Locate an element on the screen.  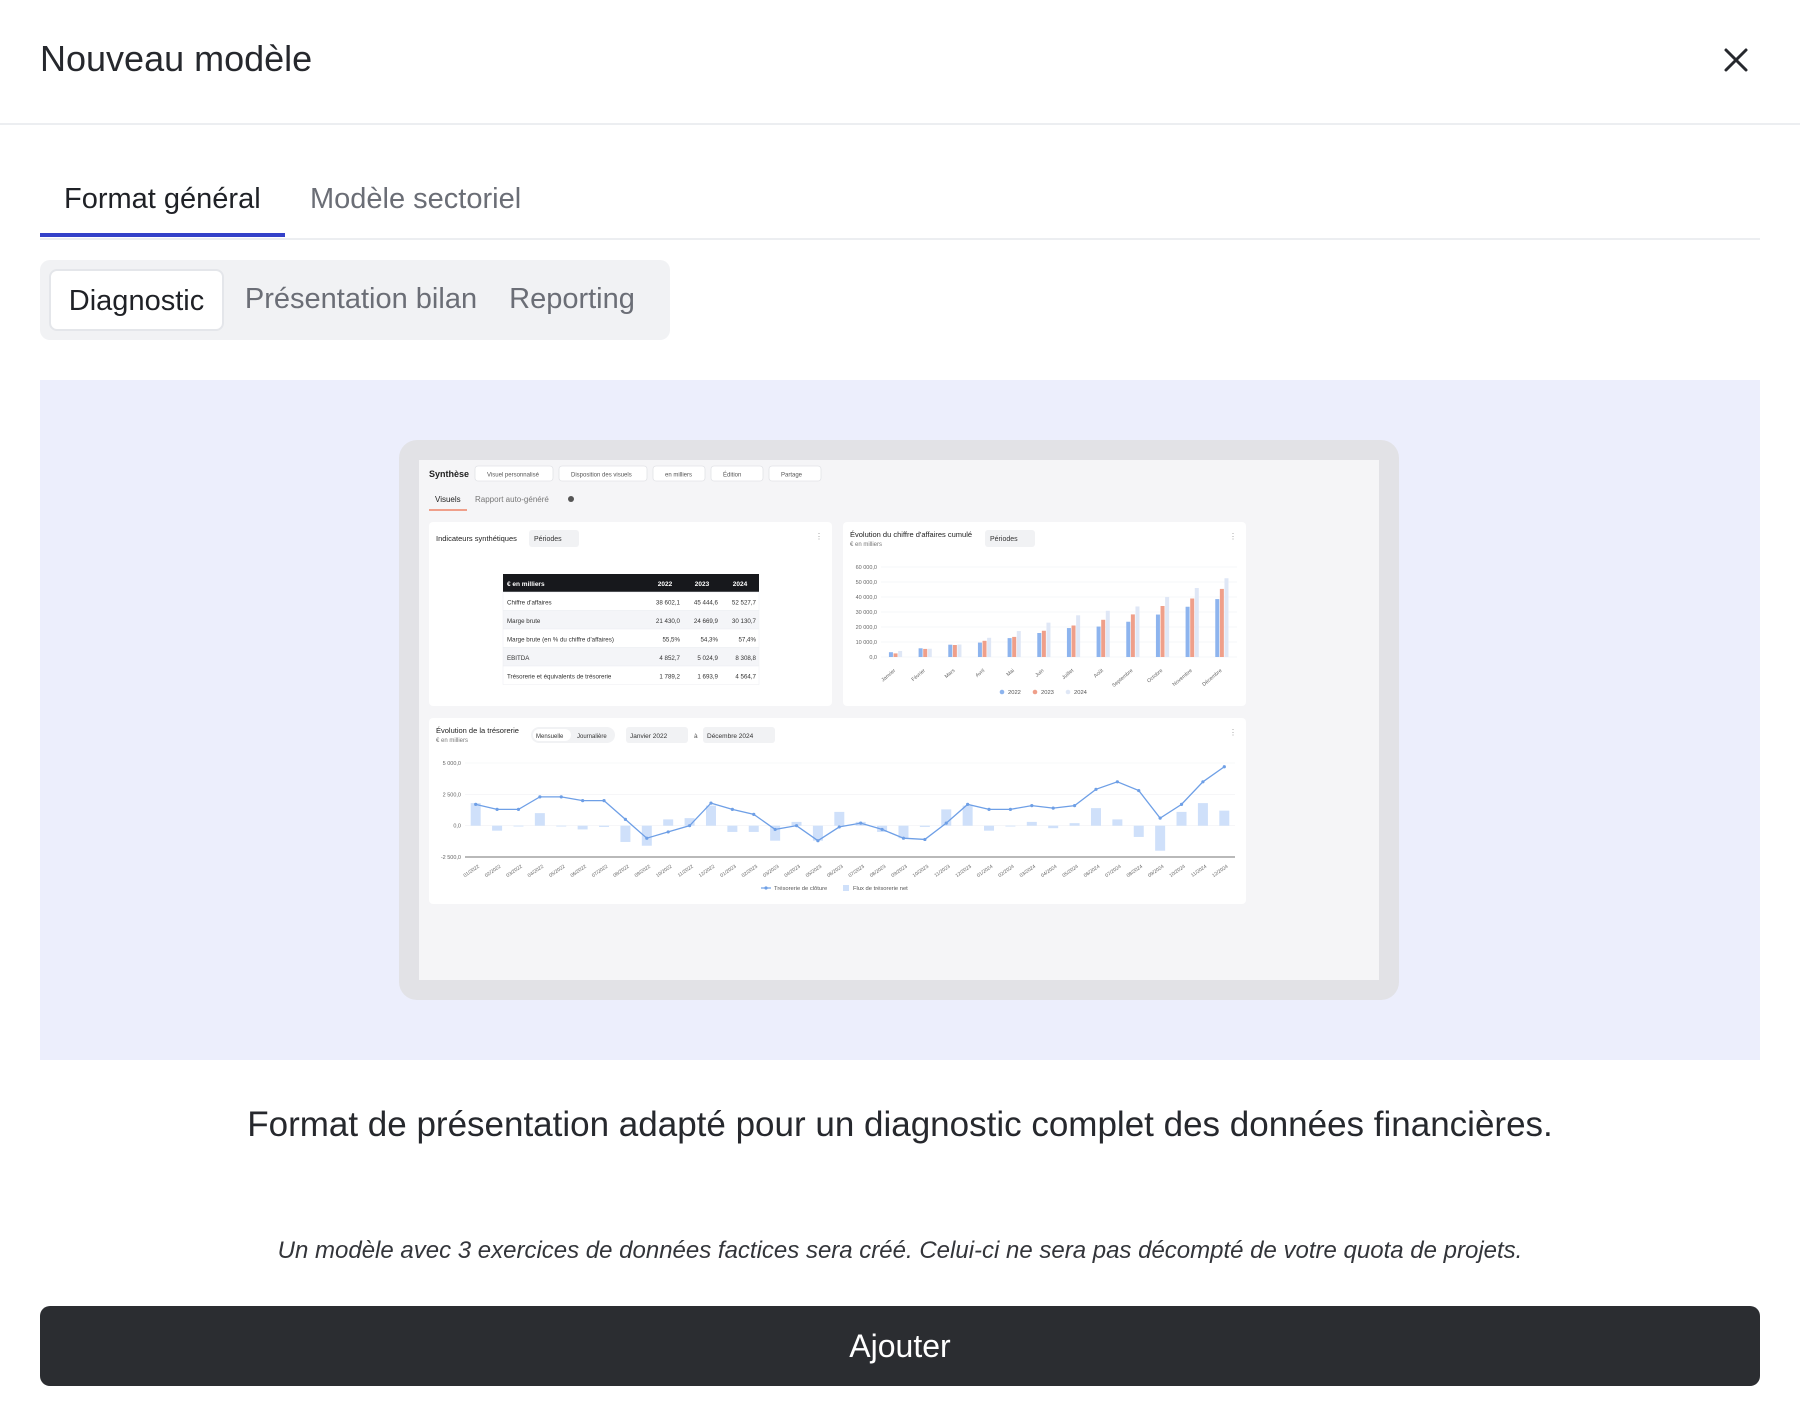
indicators-dropdown-label: Périodes is located at coordinates (548, 539).